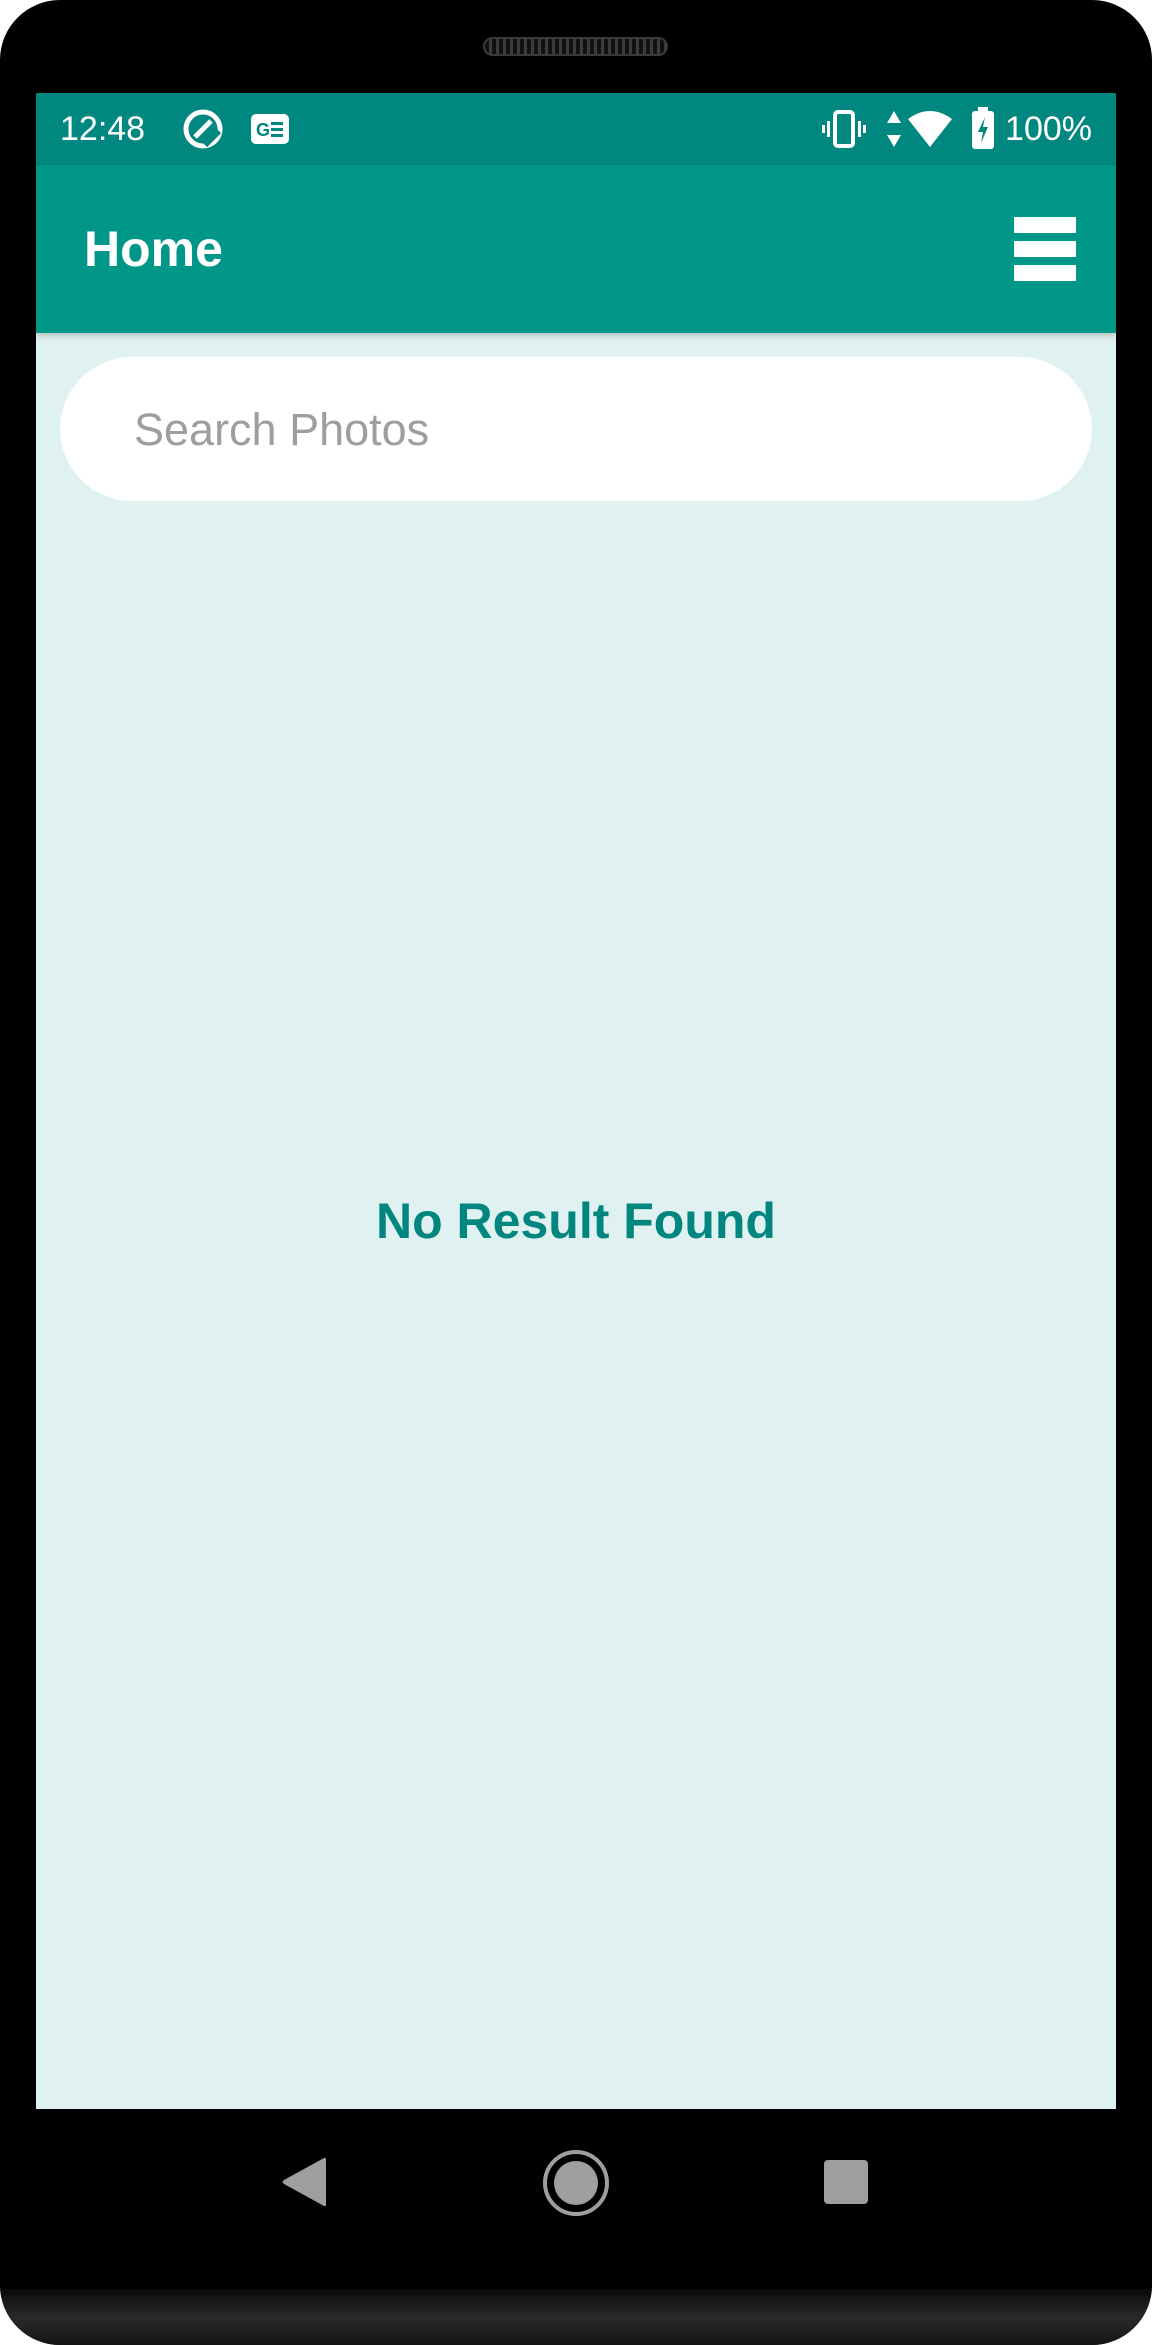 This screenshot has height=2345, width=1152. I want to click on back-button, so click(303, 2184).